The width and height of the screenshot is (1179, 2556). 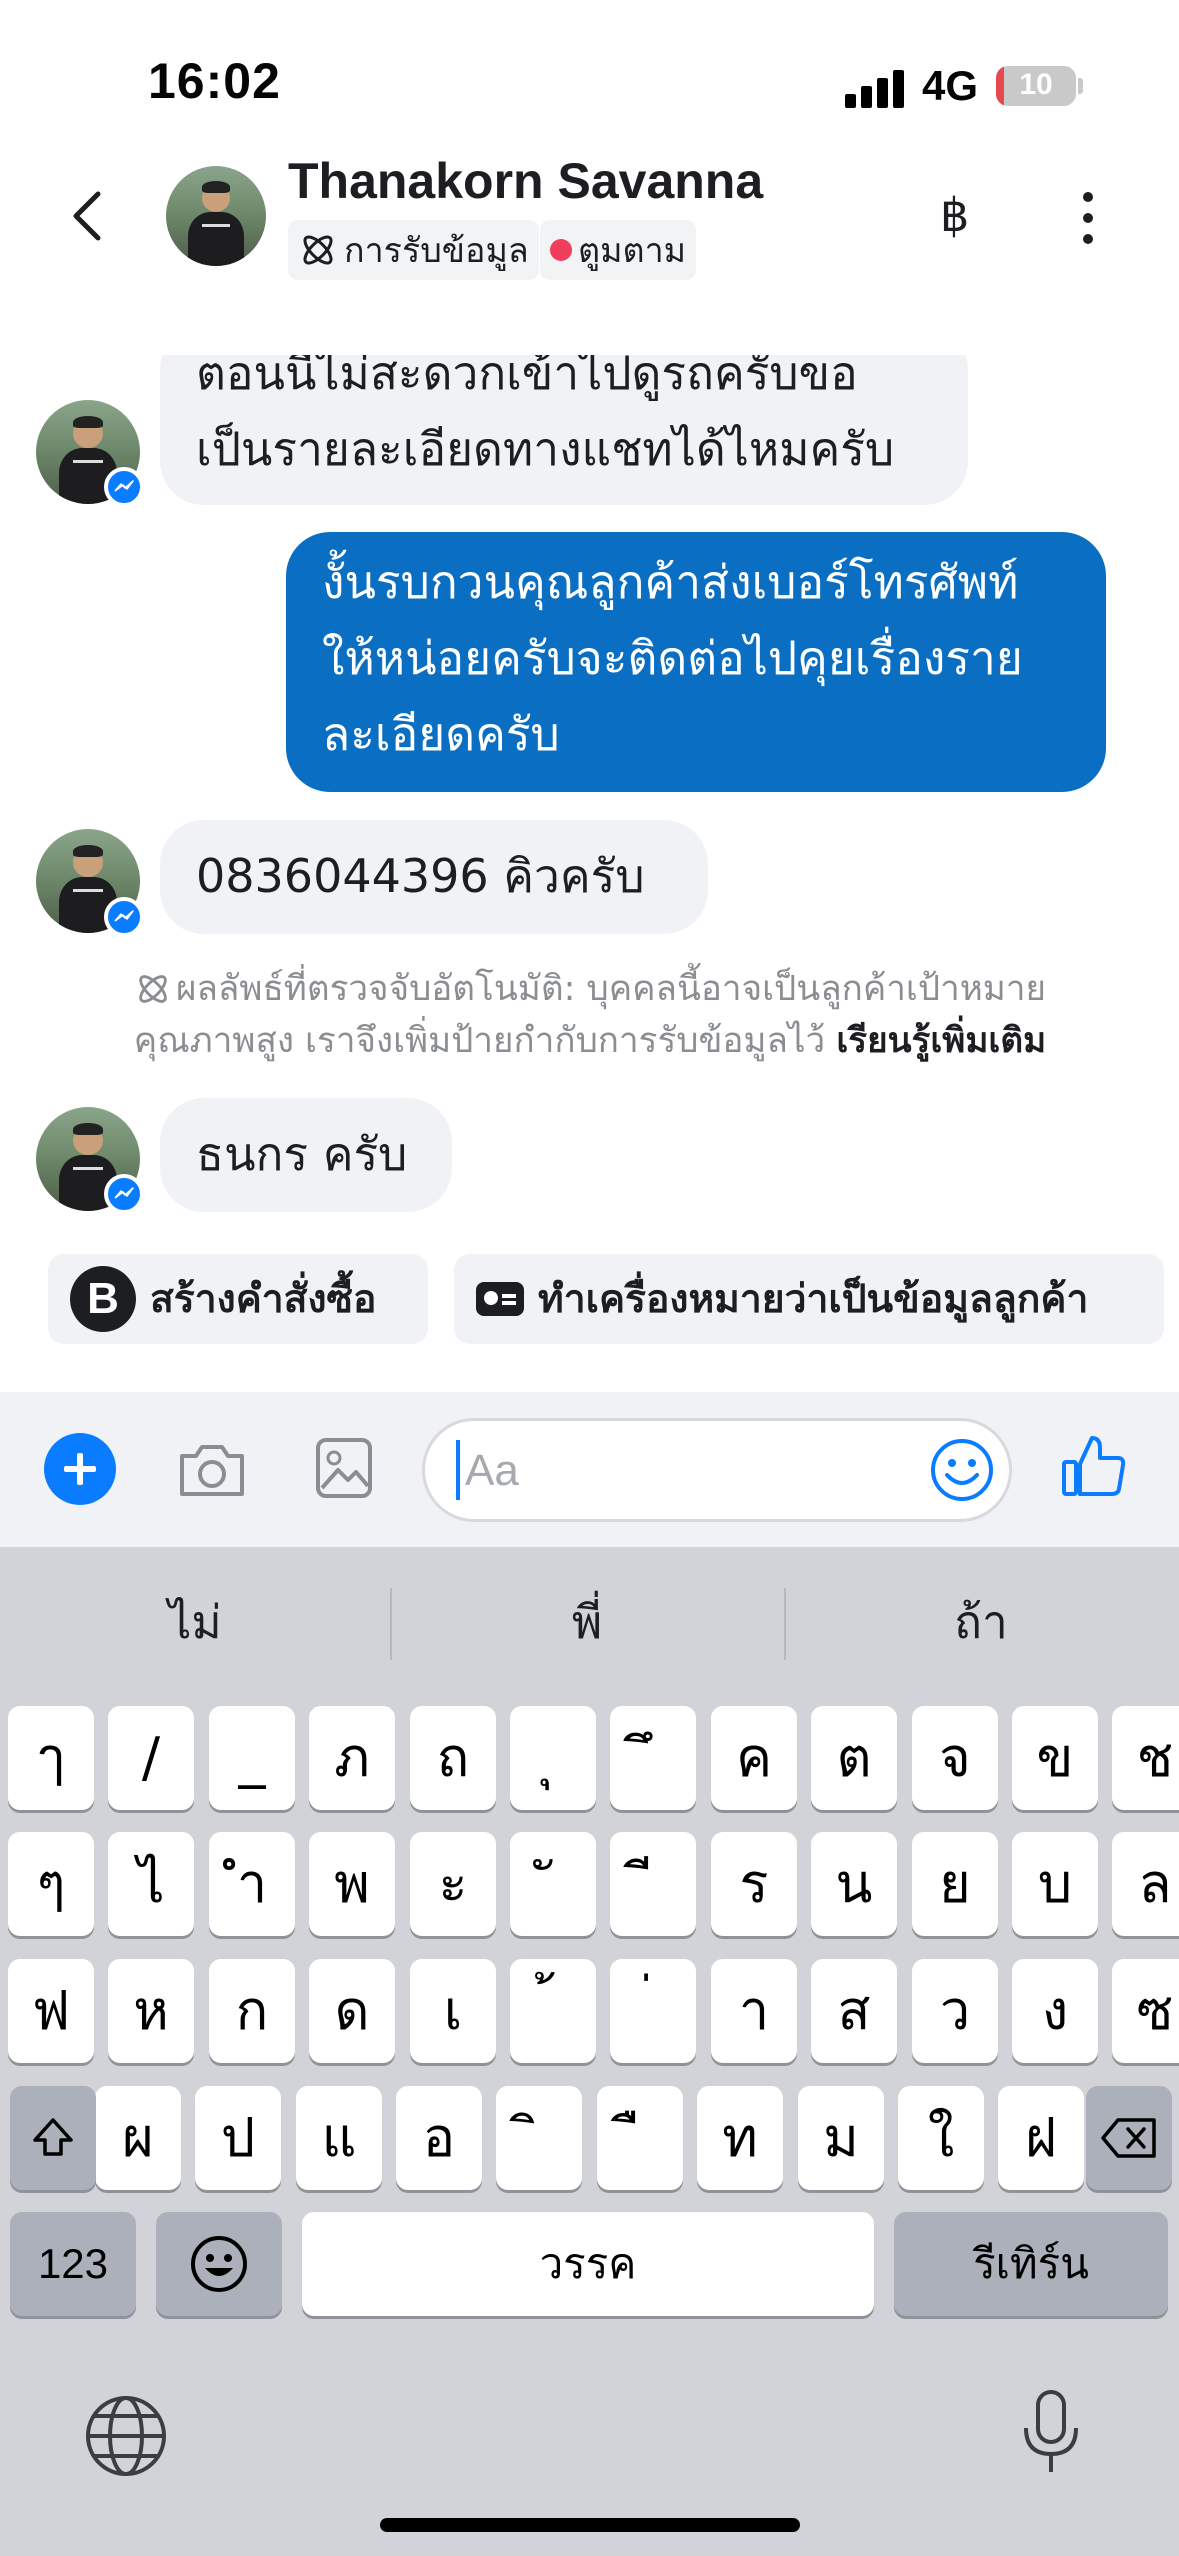 What do you see at coordinates (73, 2264) in the screenshot?
I see `numbers-key: 123` at bounding box center [73, 2264].